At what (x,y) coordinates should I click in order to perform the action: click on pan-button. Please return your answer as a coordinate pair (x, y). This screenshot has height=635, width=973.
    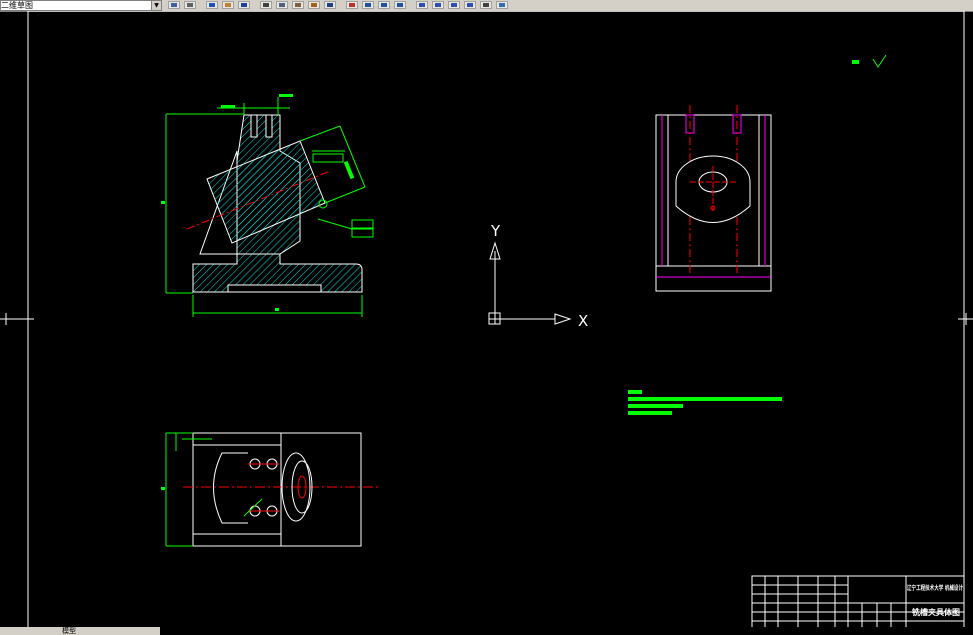
    Looking at the image, I should click on (352, 5).